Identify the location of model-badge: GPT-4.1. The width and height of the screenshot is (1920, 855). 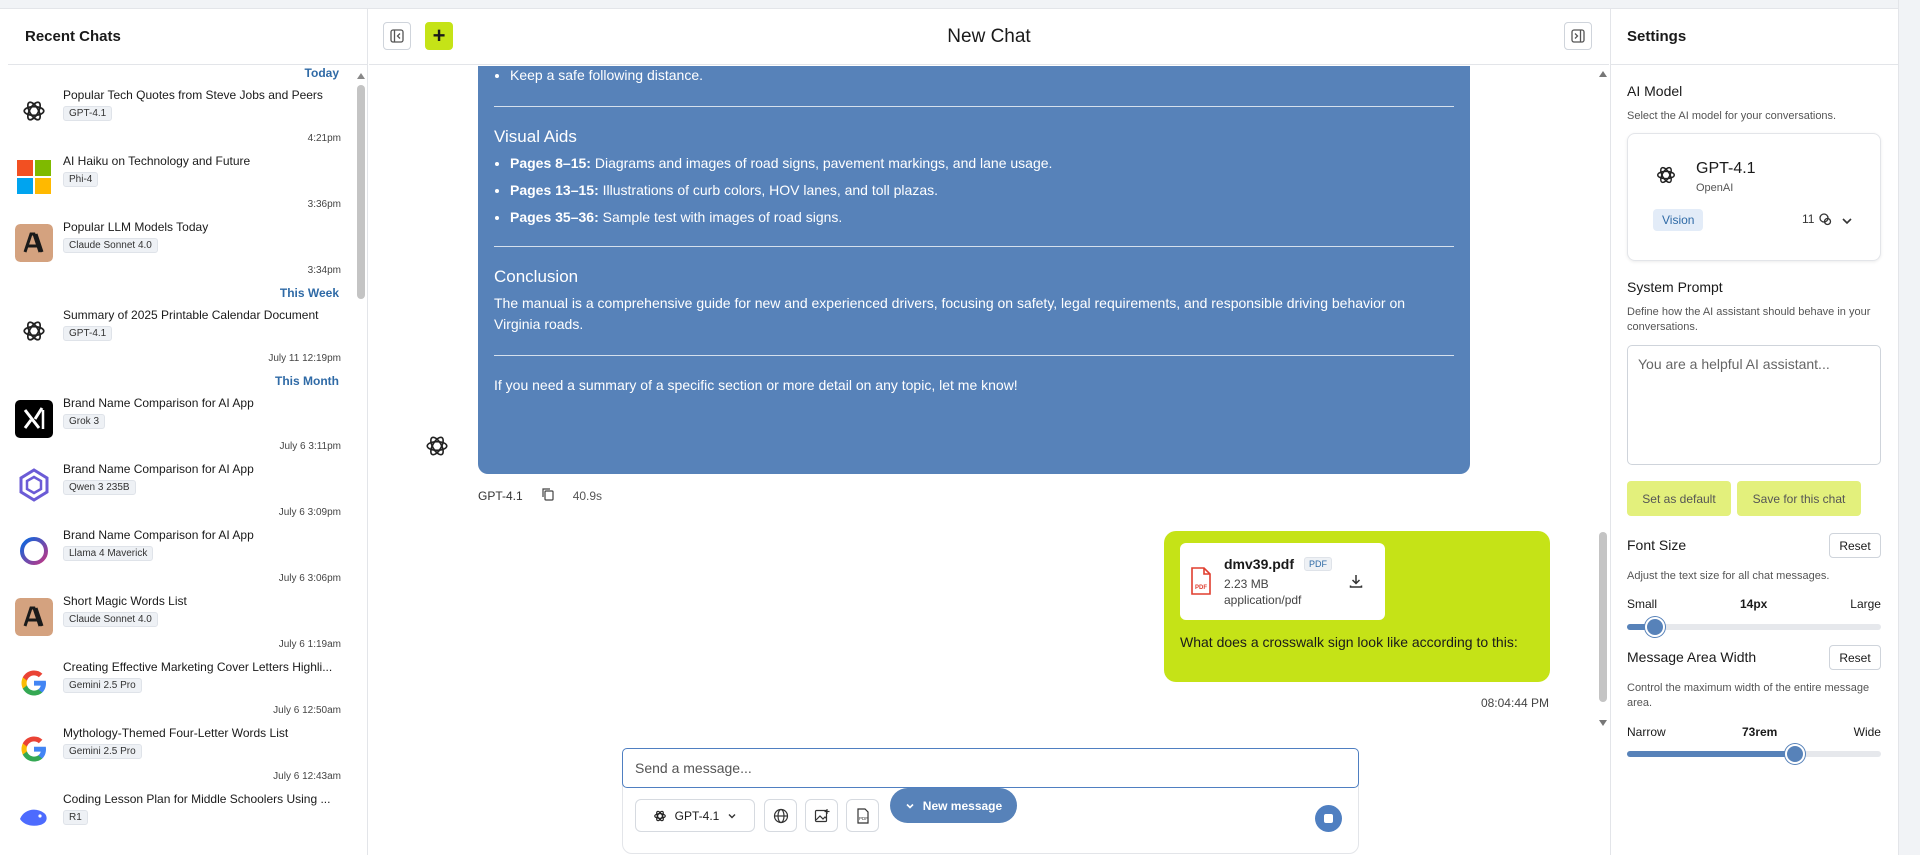
(88, 333).